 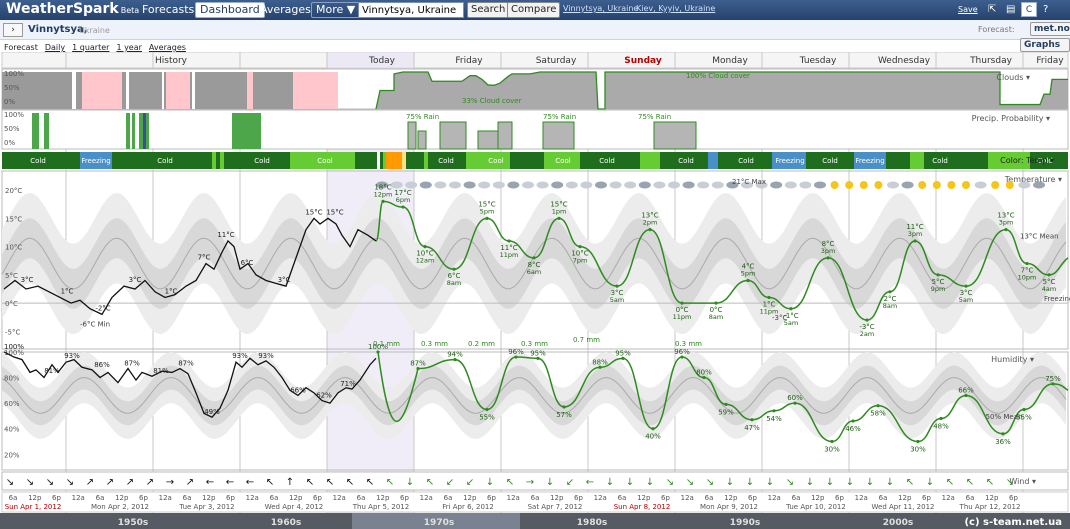 What do you see at coordinates (790, 482) in the screenshot?
I see `wind-direction-arrow: ↘` at bounding box center [790, 482].